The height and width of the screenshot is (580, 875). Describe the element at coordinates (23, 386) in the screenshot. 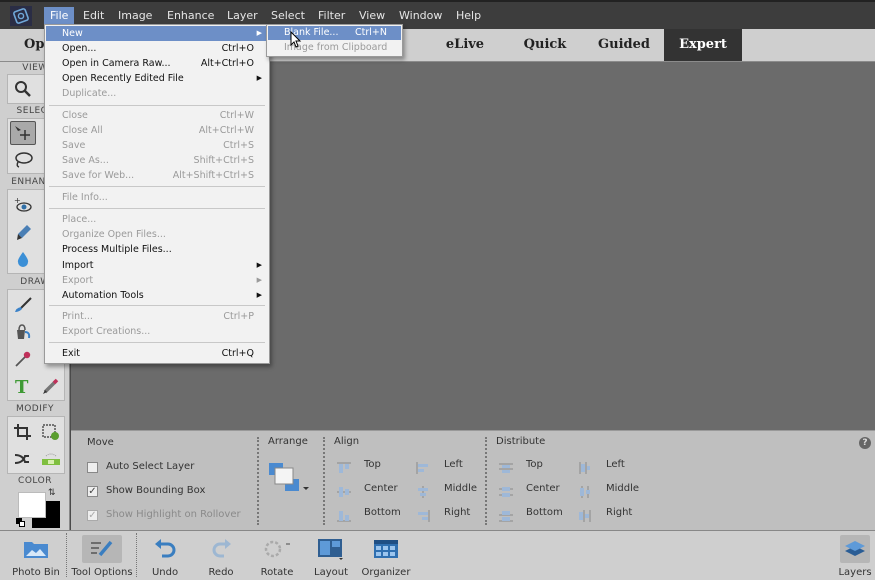

I see `type-tool: T` at that location.